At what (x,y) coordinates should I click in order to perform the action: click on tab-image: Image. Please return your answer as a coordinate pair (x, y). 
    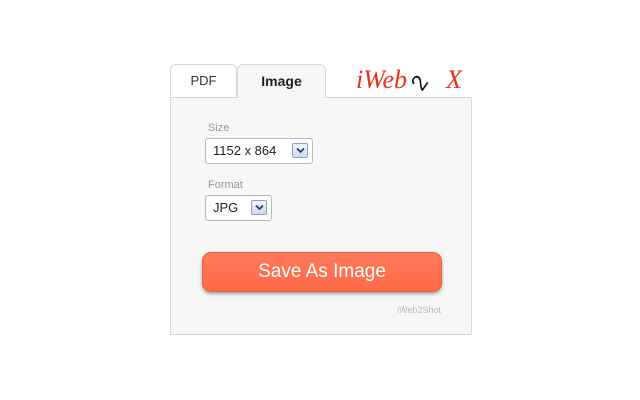
    Looking at the image, I should click on (281, 81).